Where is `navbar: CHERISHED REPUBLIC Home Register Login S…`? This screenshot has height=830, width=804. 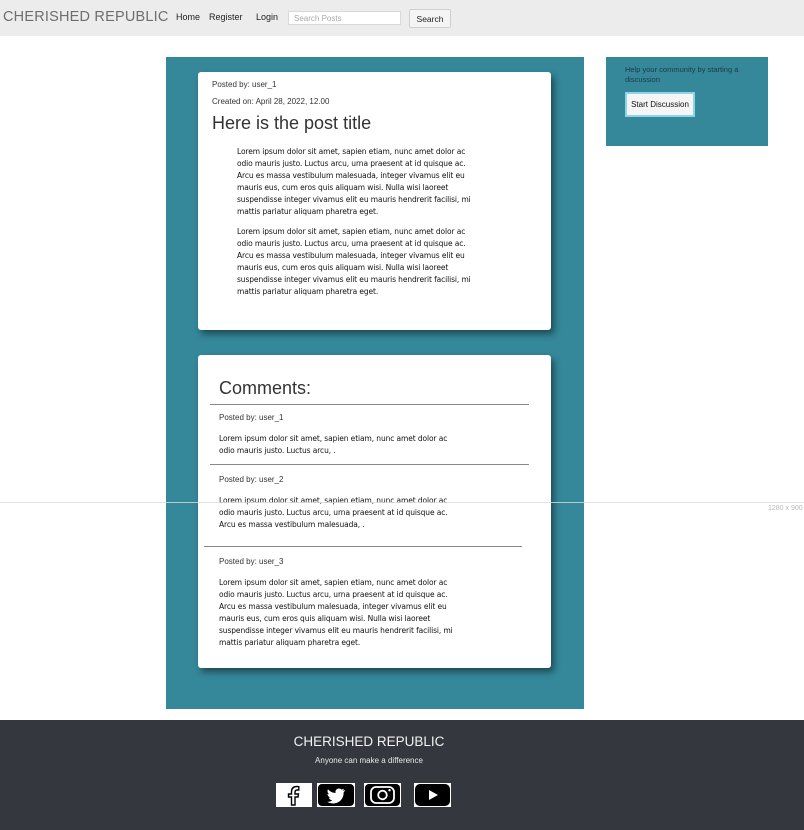
navbar: CHERISHED REPUBLIC Home Register Login S… is located at coordinates (402, 18).